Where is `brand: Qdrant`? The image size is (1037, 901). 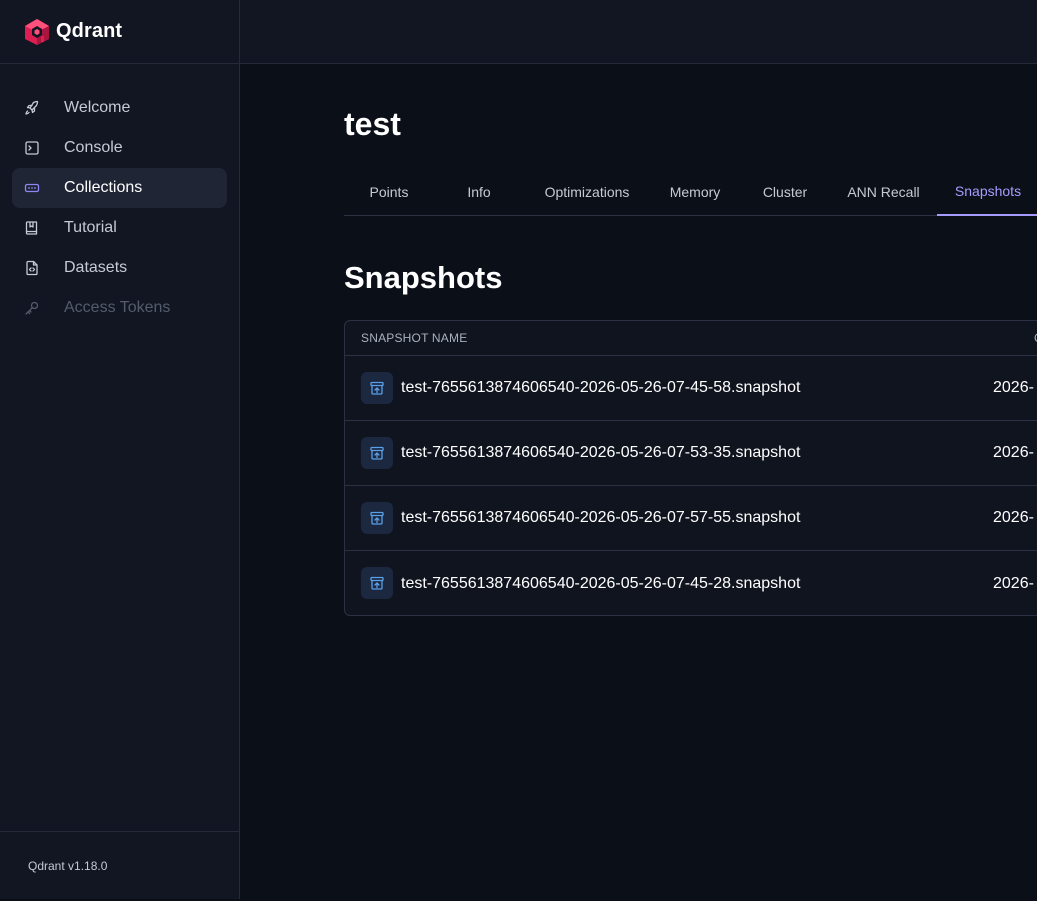 brand: Qdrant is located at coordinates (119, 32).